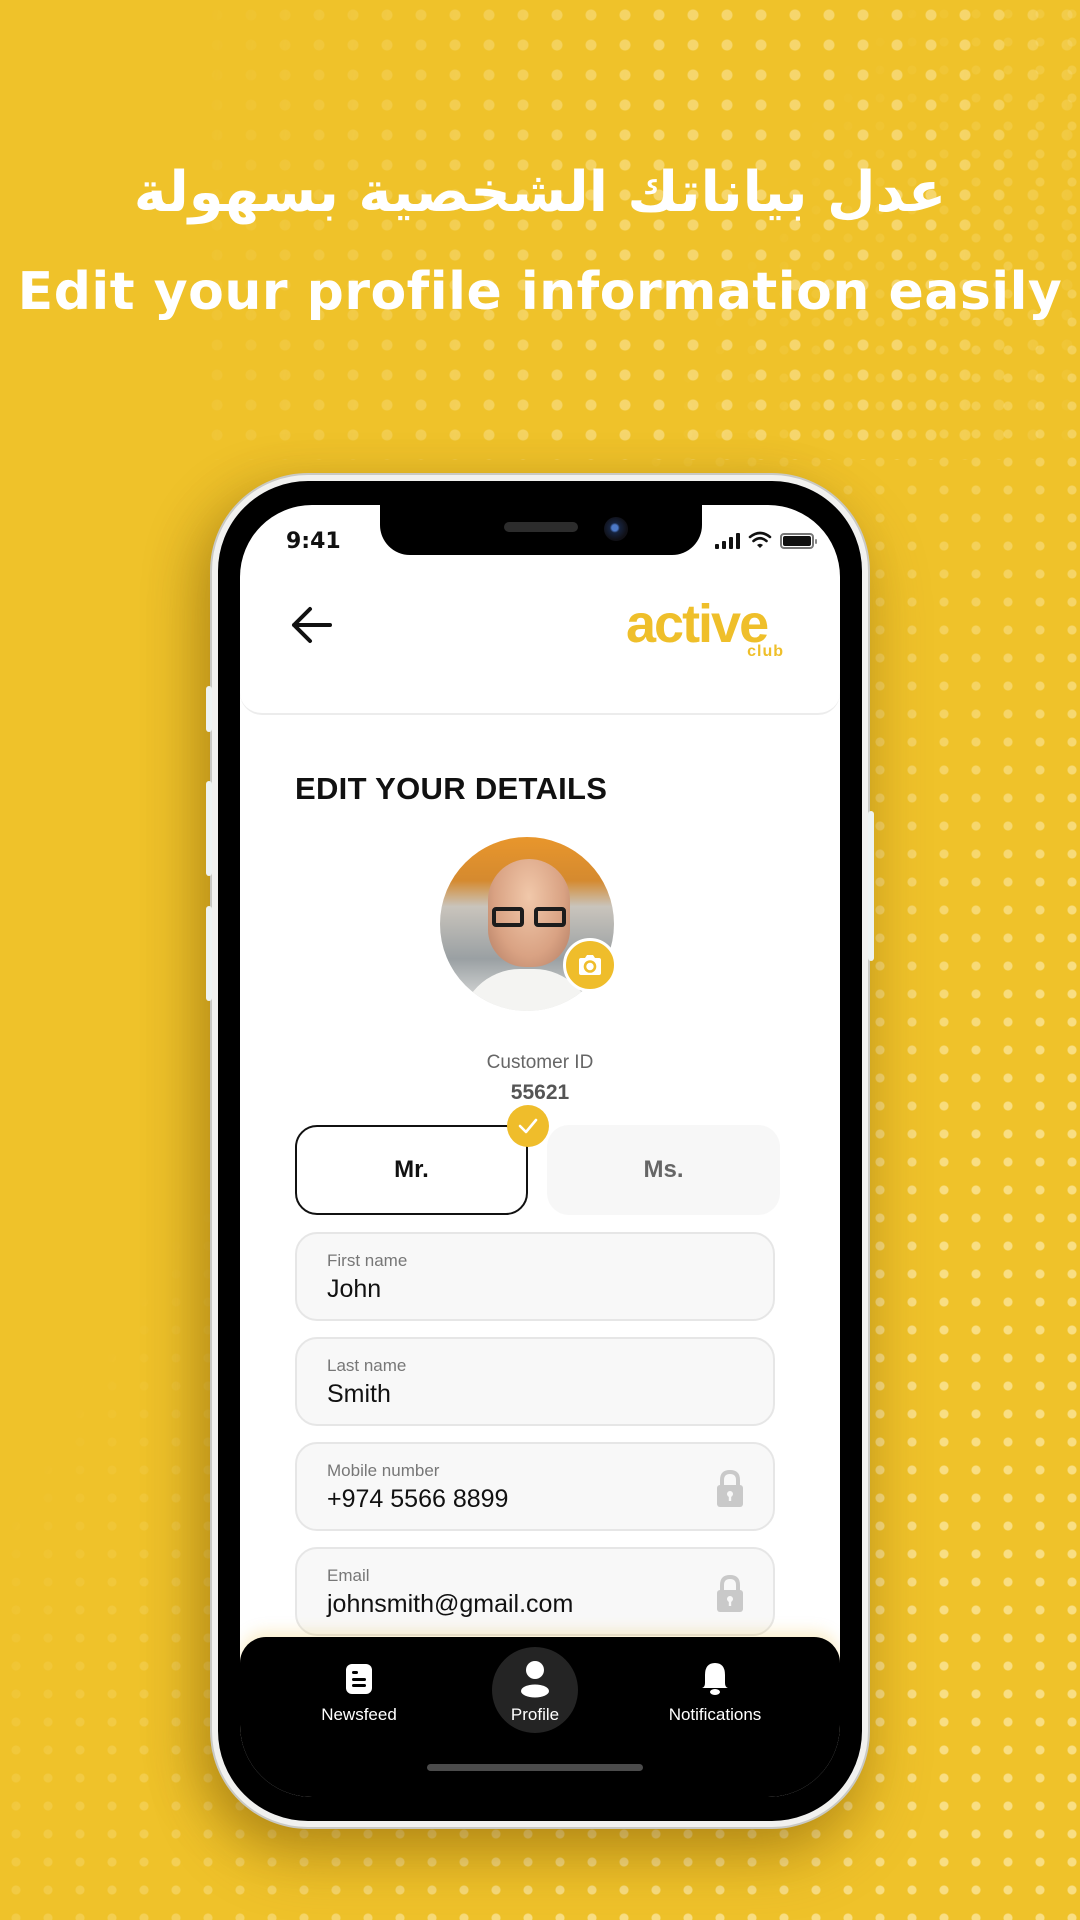  What do you see at coordinates (535, 1486) in the screenshot?
I see `mobile-number-field: Mobile number +974 5566 8899` at bounding box center [535, 1486].